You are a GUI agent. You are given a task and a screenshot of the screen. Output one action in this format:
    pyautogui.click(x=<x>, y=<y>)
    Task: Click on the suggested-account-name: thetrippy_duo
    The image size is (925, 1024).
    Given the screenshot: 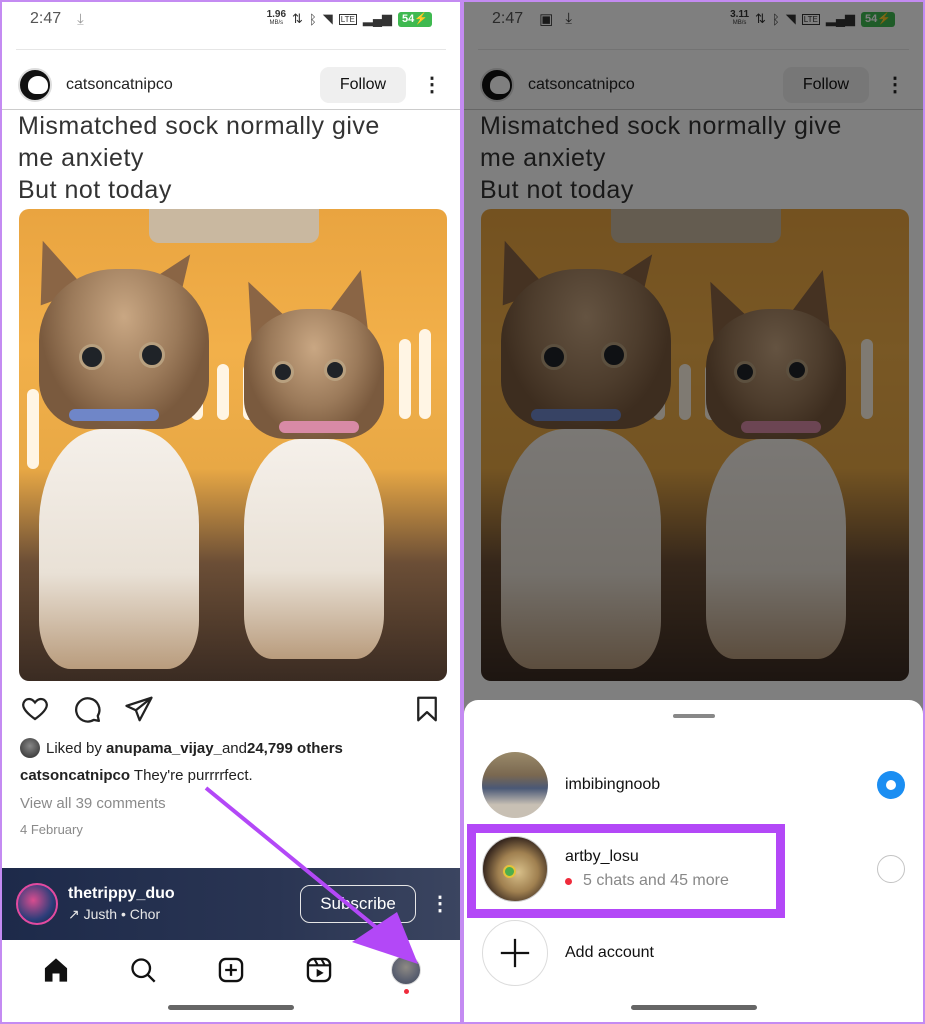 What is the action you would take?
    pyautogui.click(x=121, y=894)
    